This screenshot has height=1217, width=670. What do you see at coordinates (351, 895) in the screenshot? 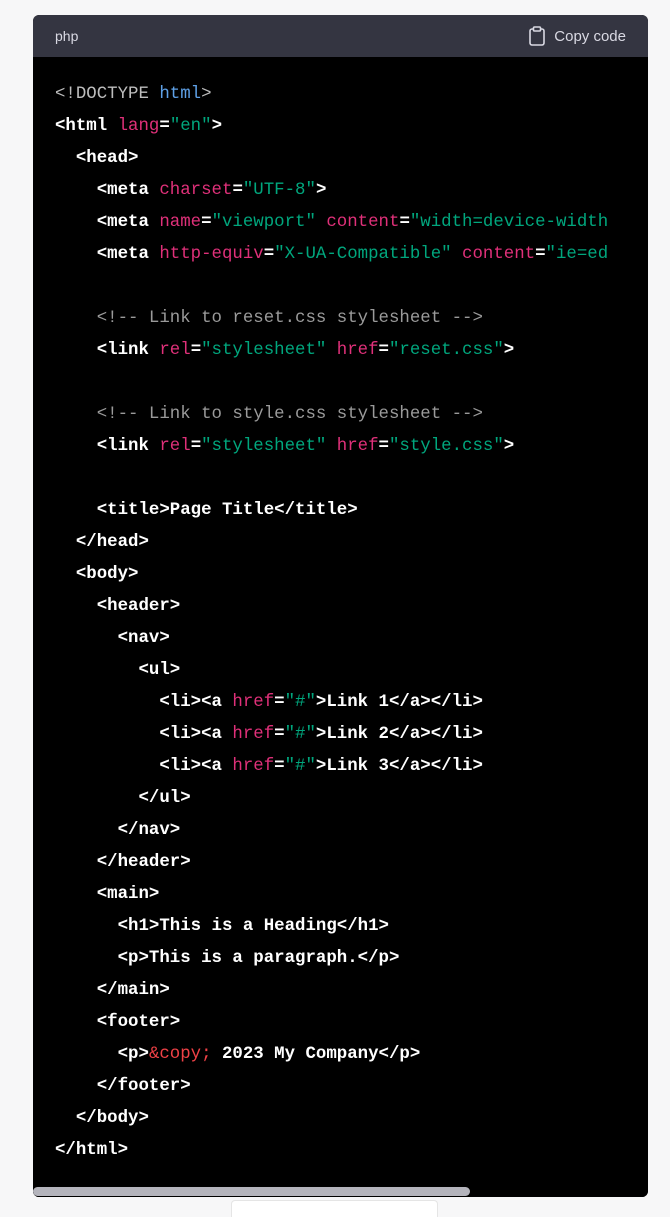
I see `code-line: <main>` at bounding box center [351, 895].